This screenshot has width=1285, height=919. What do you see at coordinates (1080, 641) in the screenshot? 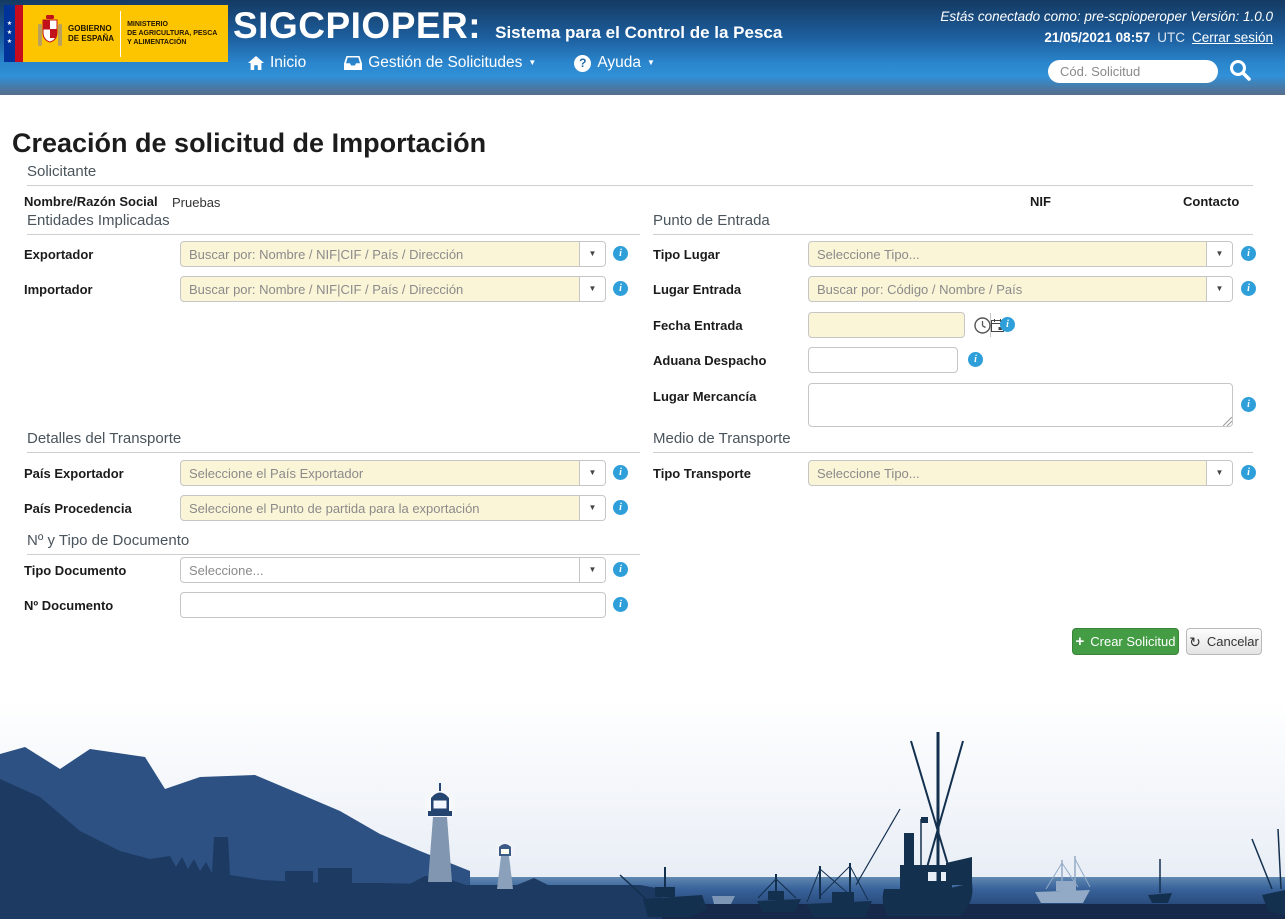
I see `plus-icon: +` at bounding box center [1080, 641].